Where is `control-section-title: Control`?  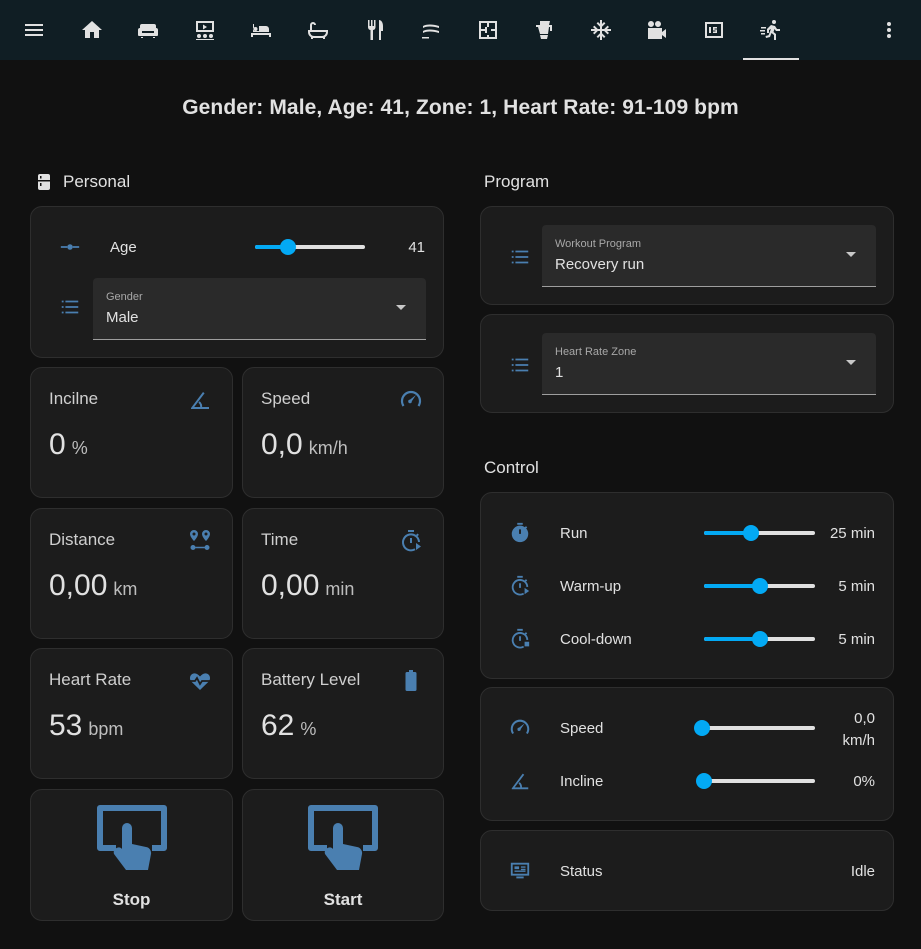
control-section-title: Control is located at coordinates (511, 468).